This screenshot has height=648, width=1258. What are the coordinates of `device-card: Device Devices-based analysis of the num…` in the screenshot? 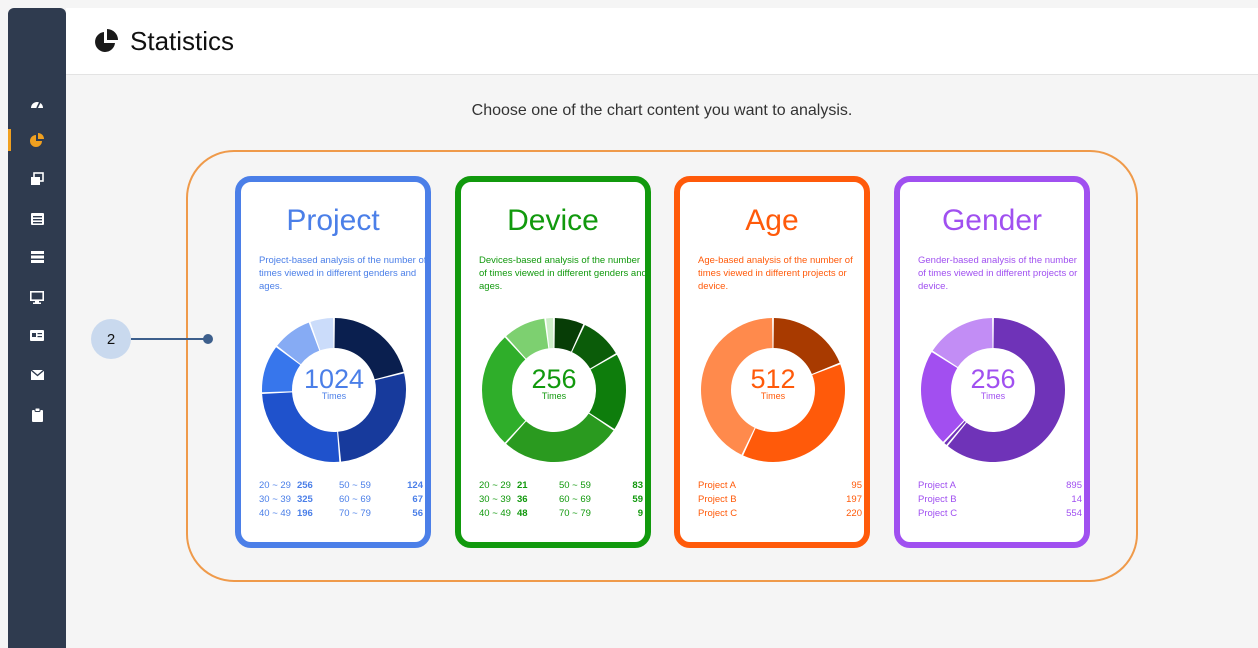 It's located at (553, 362).